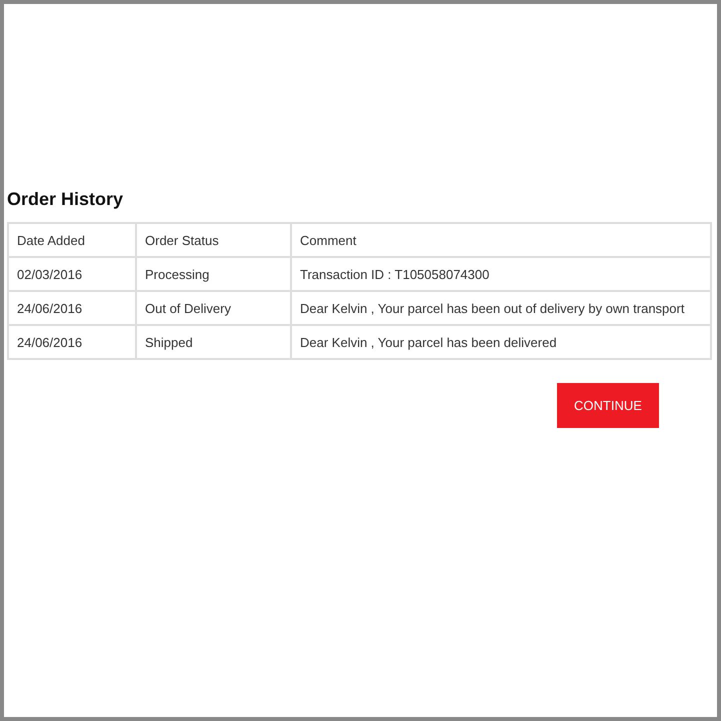 This screenshot has height=721, width=721. What do you see at coordinates (213, 308) in the screenshot?
I see `table-cell: Out of Delivery` at bounding box center [213, 308].